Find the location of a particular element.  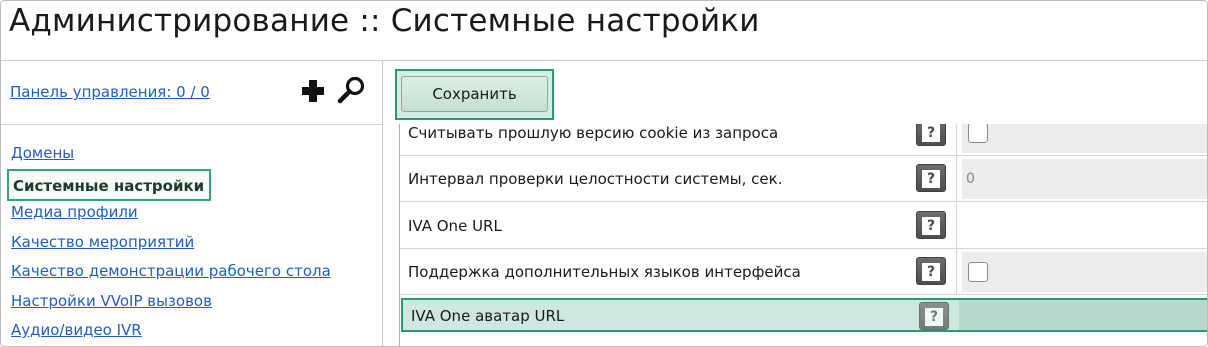

setting-label: IVA One URL is located at coordinates (455, 226).